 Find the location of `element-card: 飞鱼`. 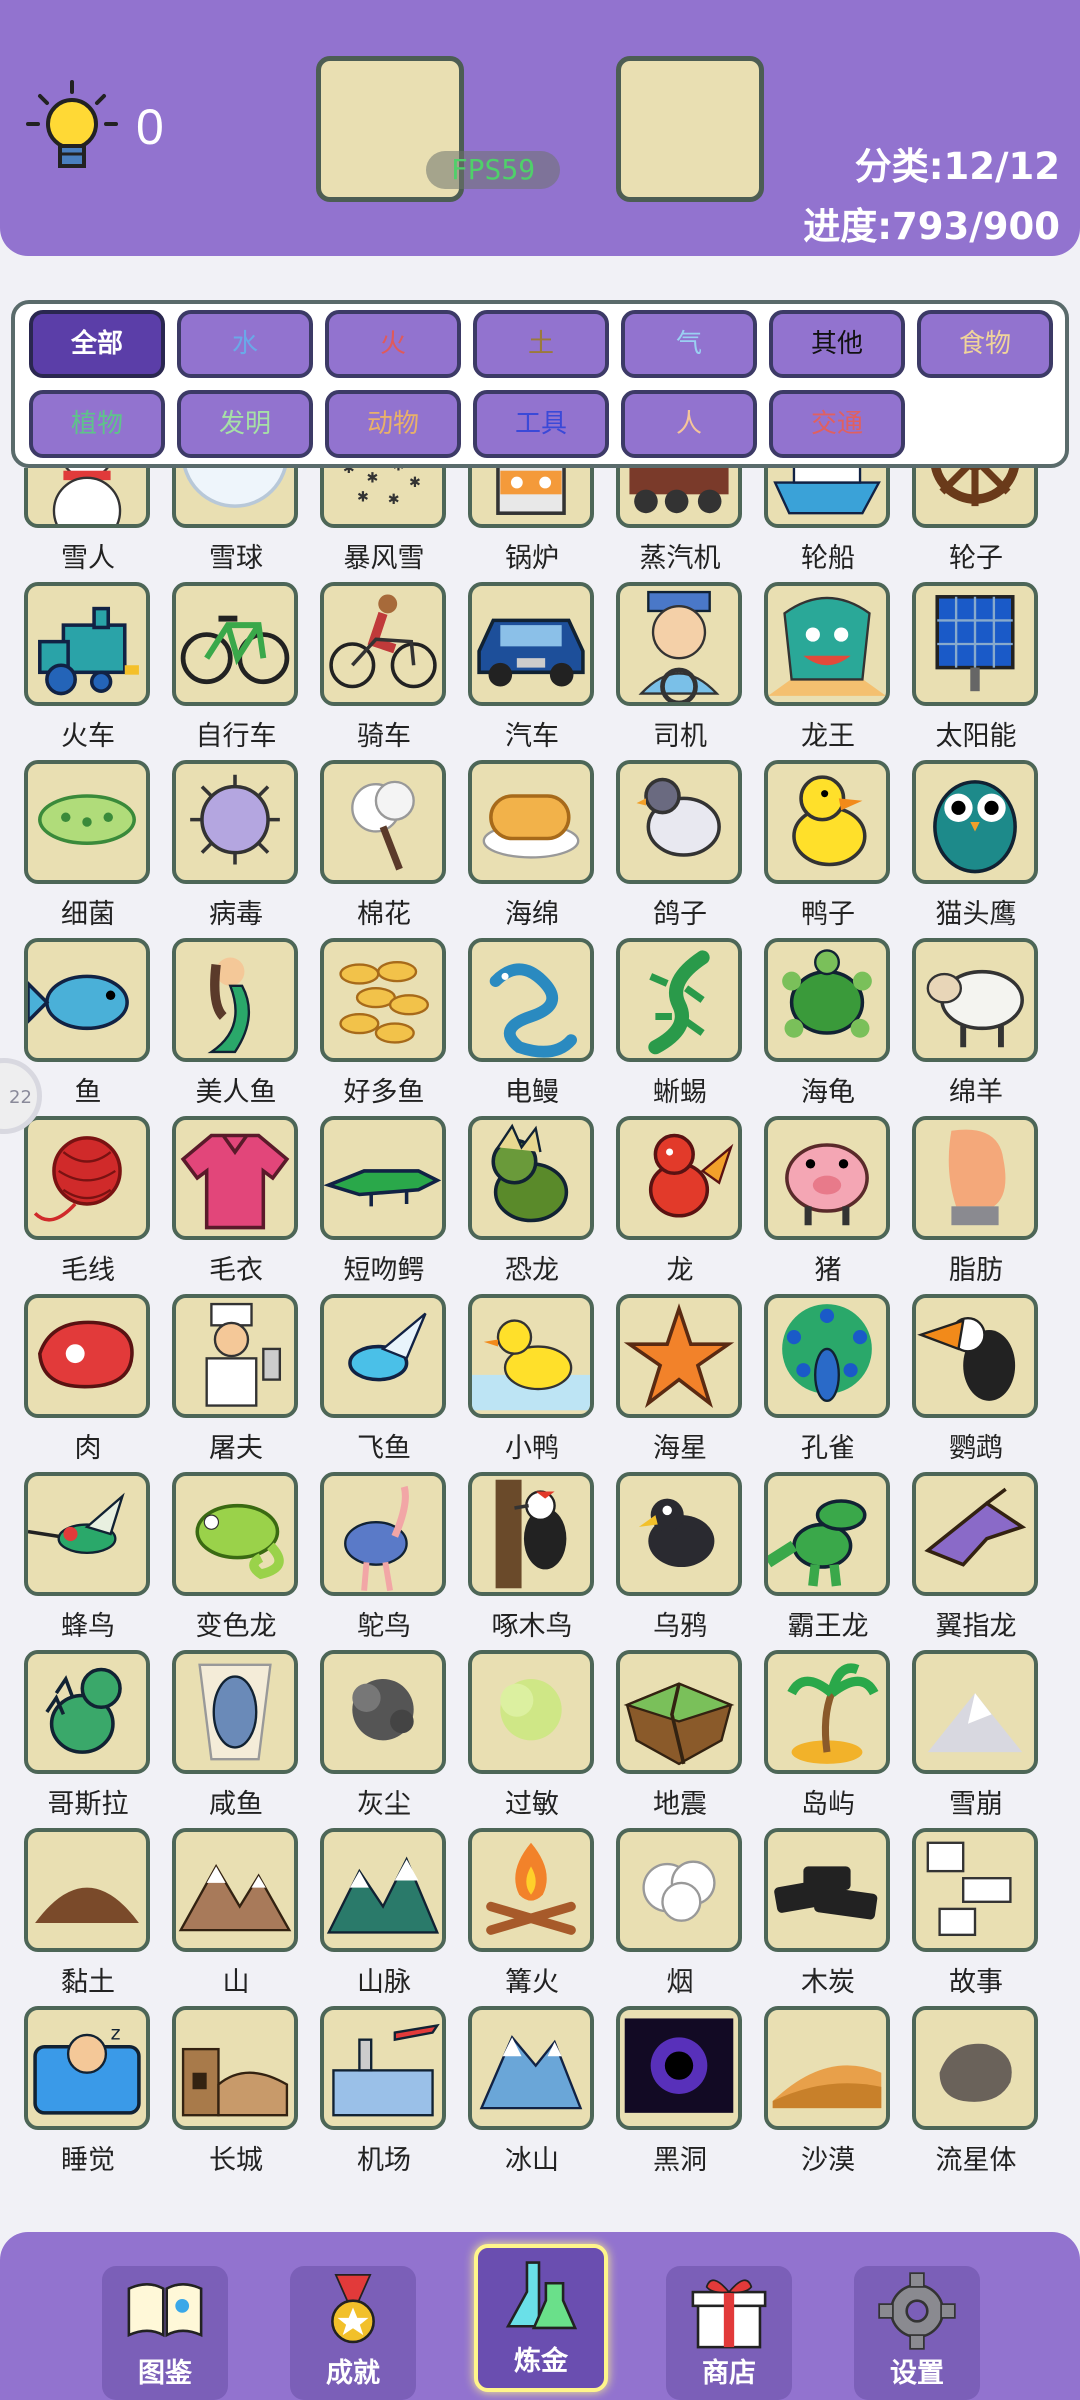

element-card: 飞鱼 is located at coordinates (384, 1379).